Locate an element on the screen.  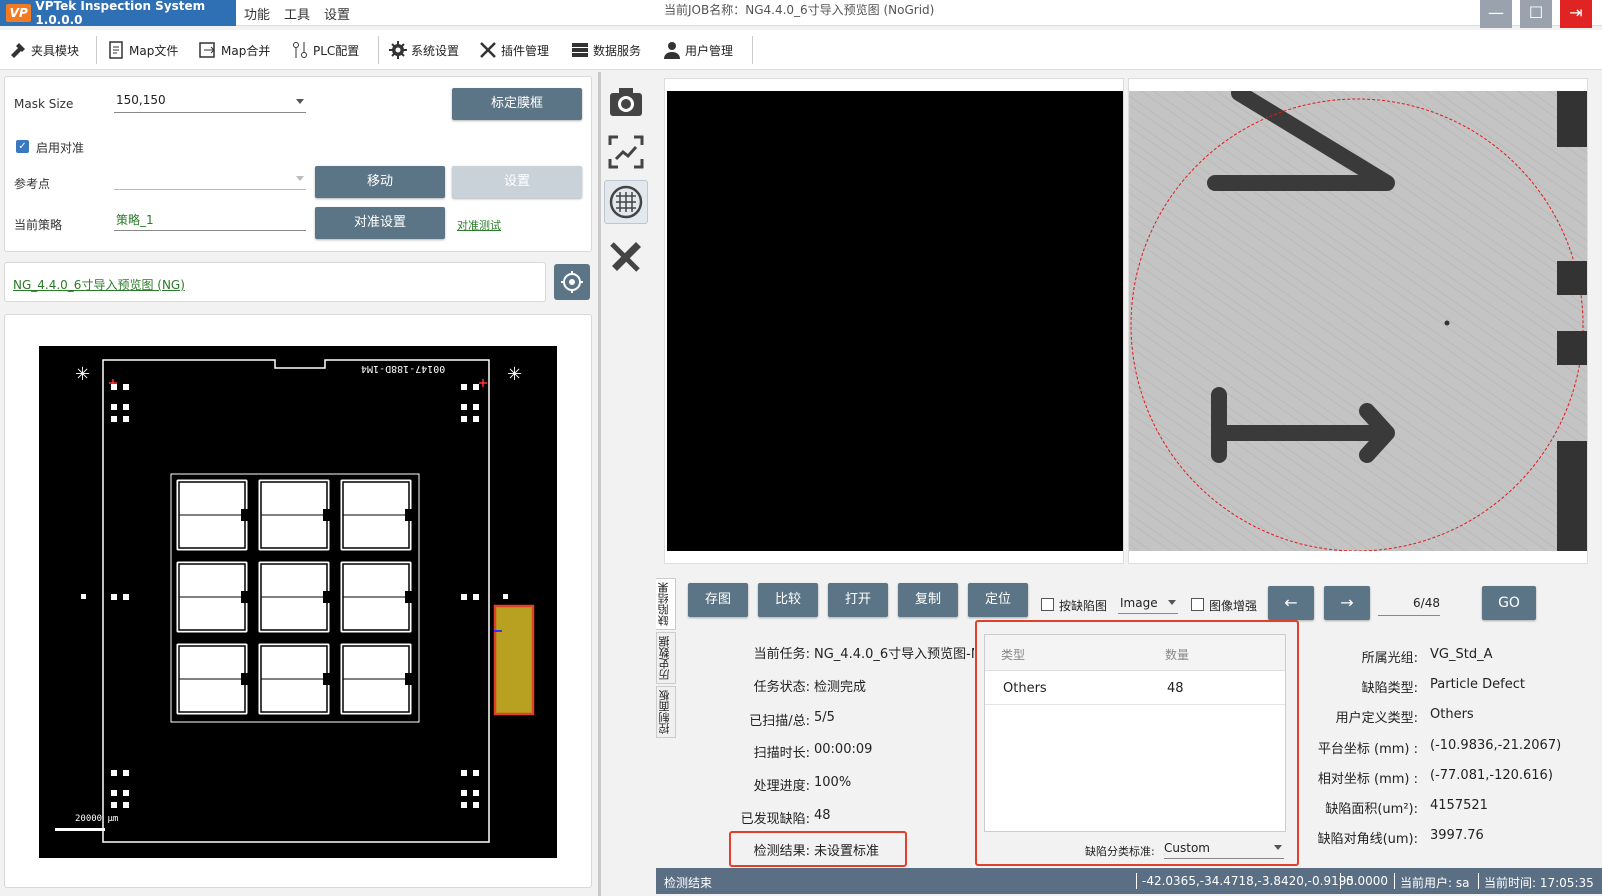
move-button: 移动 is located at coordinates (380, 182).